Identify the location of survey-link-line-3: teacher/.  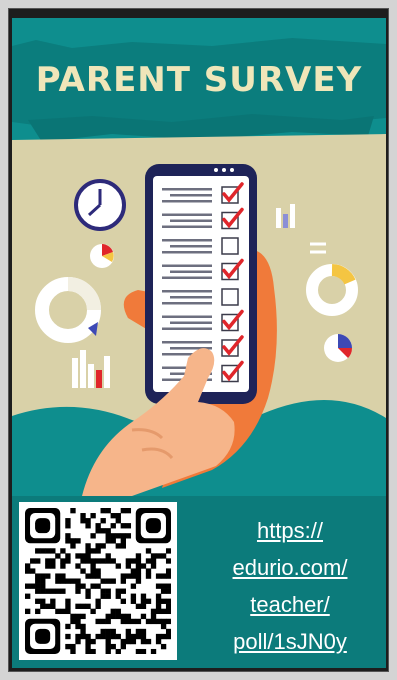
(290, 604).